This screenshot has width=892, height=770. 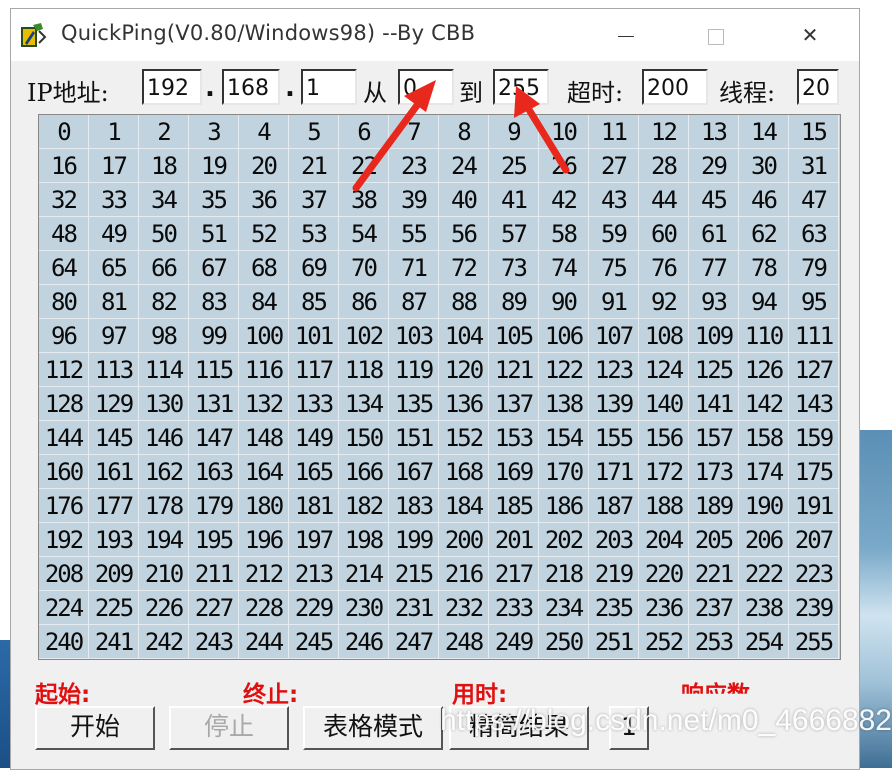 What do you see at coordinates (626, 35) in the screenshot?
I see `minimize-button` at bounding box center [626, 35].